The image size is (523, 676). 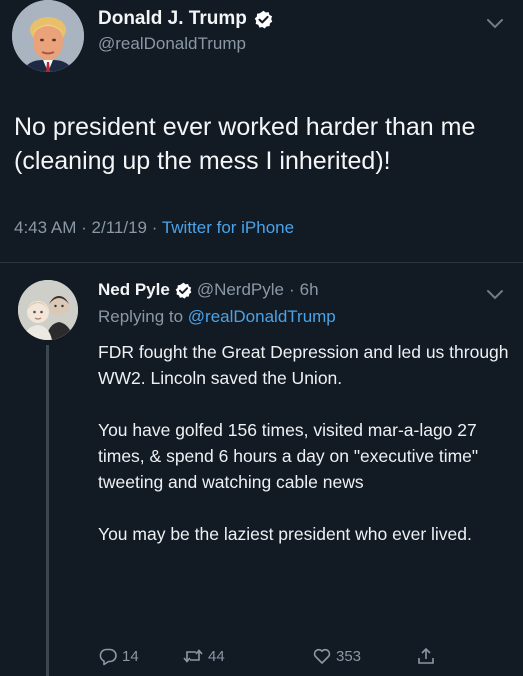 I want to click on share-button, so click(x=426, y=656).